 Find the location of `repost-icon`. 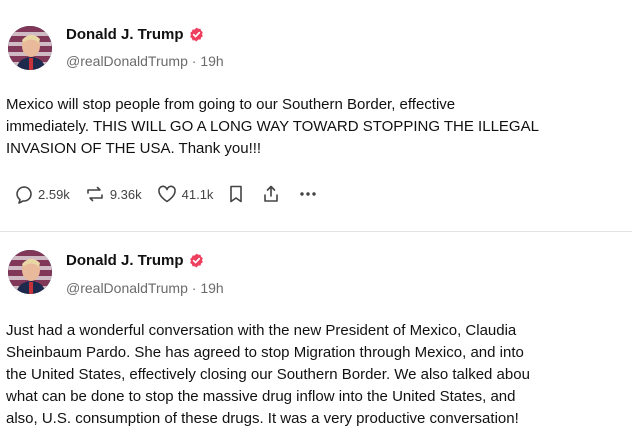

repost-icon is located at coordinates (95, 194).